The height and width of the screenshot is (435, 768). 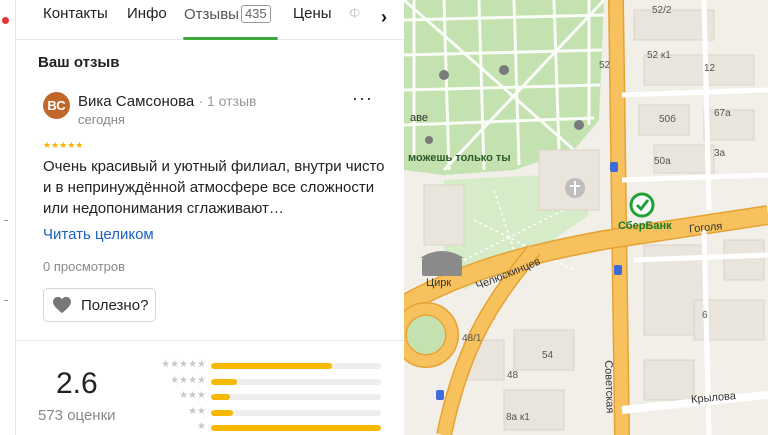 I want to click on house-number: 50а, so click(x=662, y=161).